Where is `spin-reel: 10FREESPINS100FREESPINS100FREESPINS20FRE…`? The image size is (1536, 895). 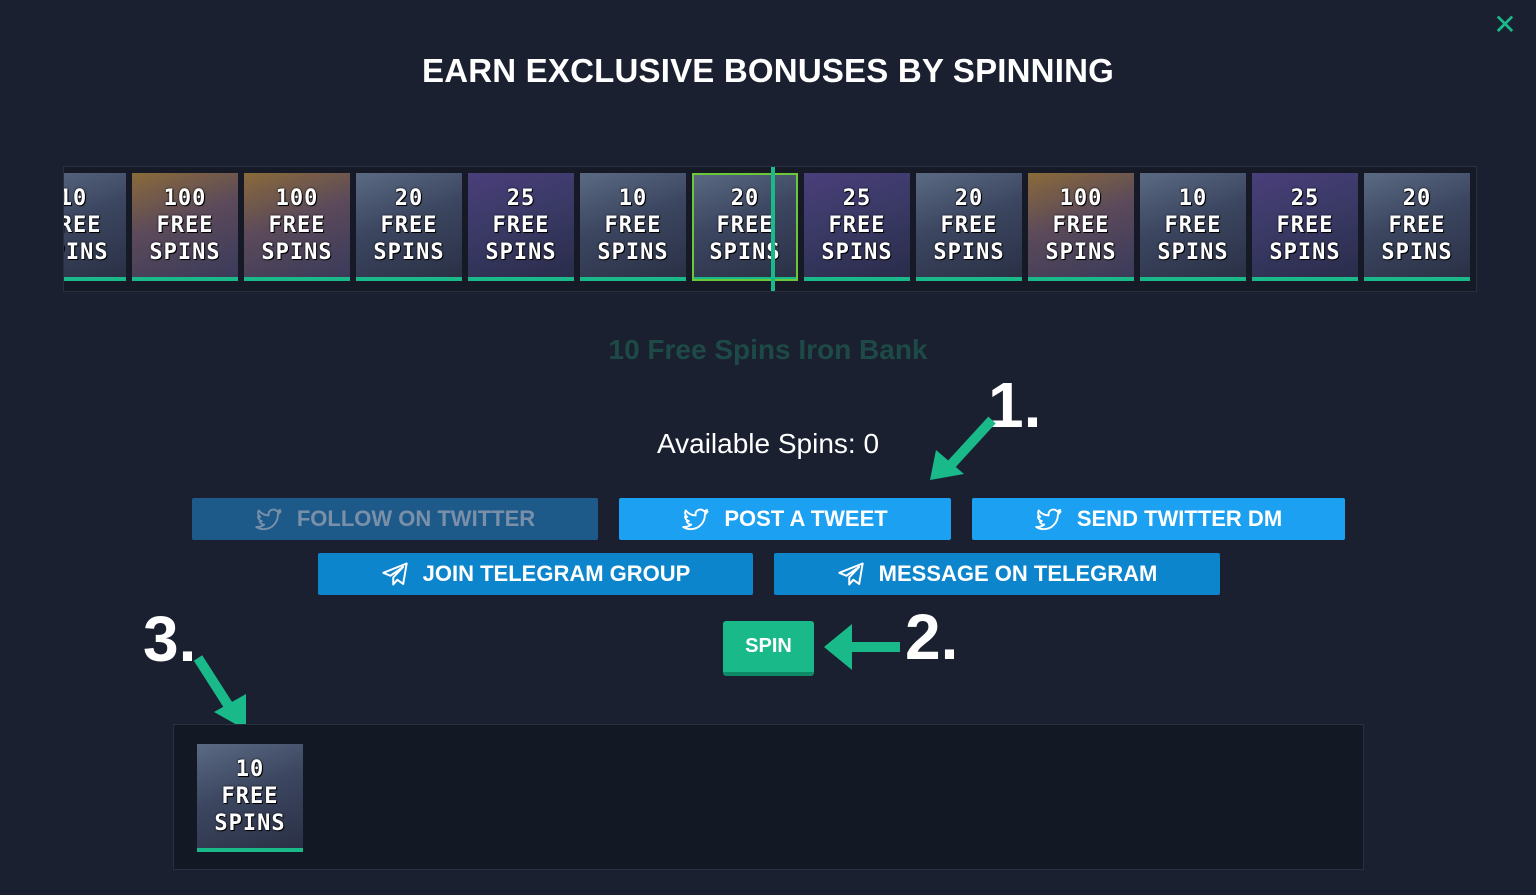
spin-reel: 10FREESPINS100FREESPINS100FREESPINS20FRE… is located at coordinates (770, 229).